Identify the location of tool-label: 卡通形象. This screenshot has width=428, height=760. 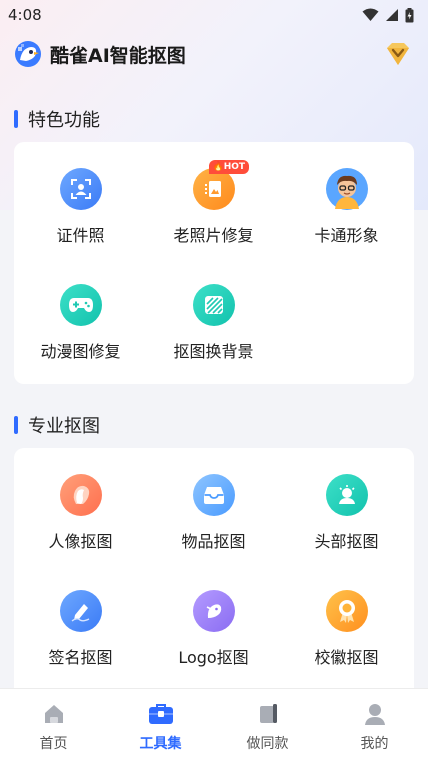
(346, 235).